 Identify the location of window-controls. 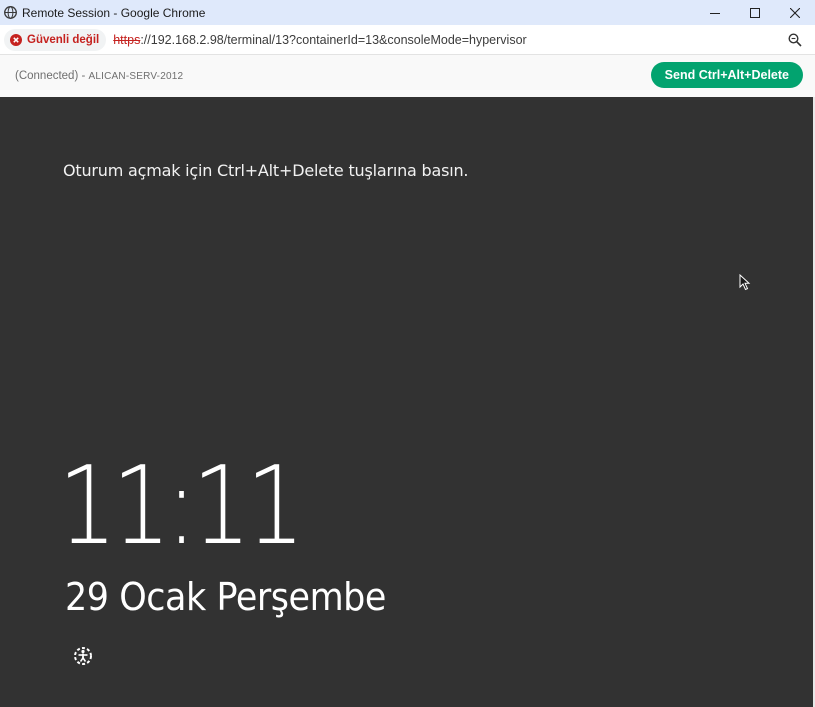
(755, 12).